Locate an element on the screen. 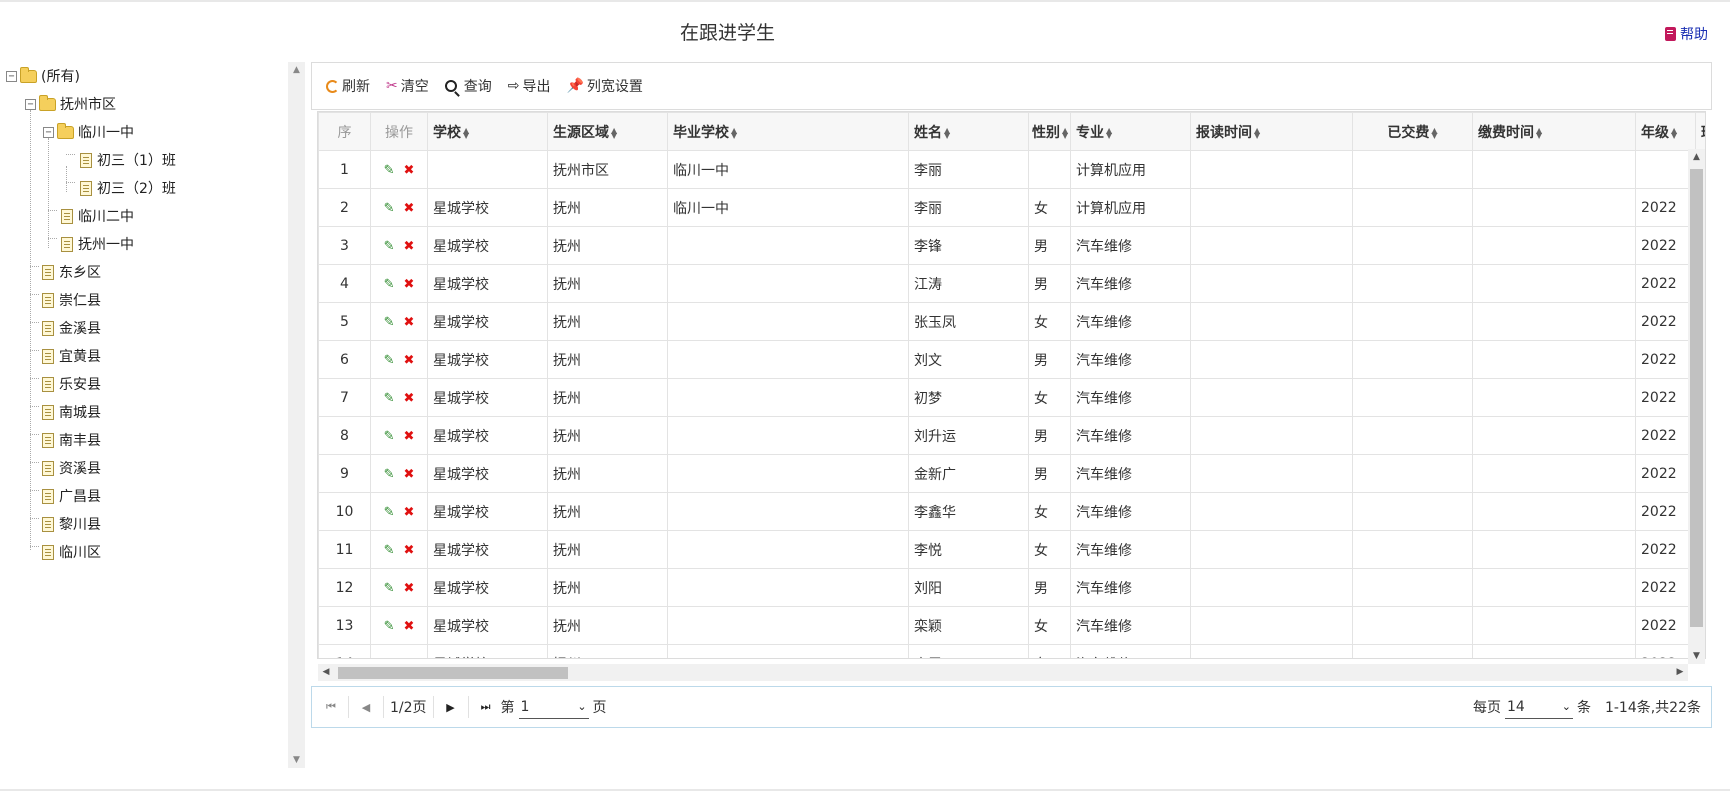  column-header-extra: 班 is located at coordinates (1700, 131).